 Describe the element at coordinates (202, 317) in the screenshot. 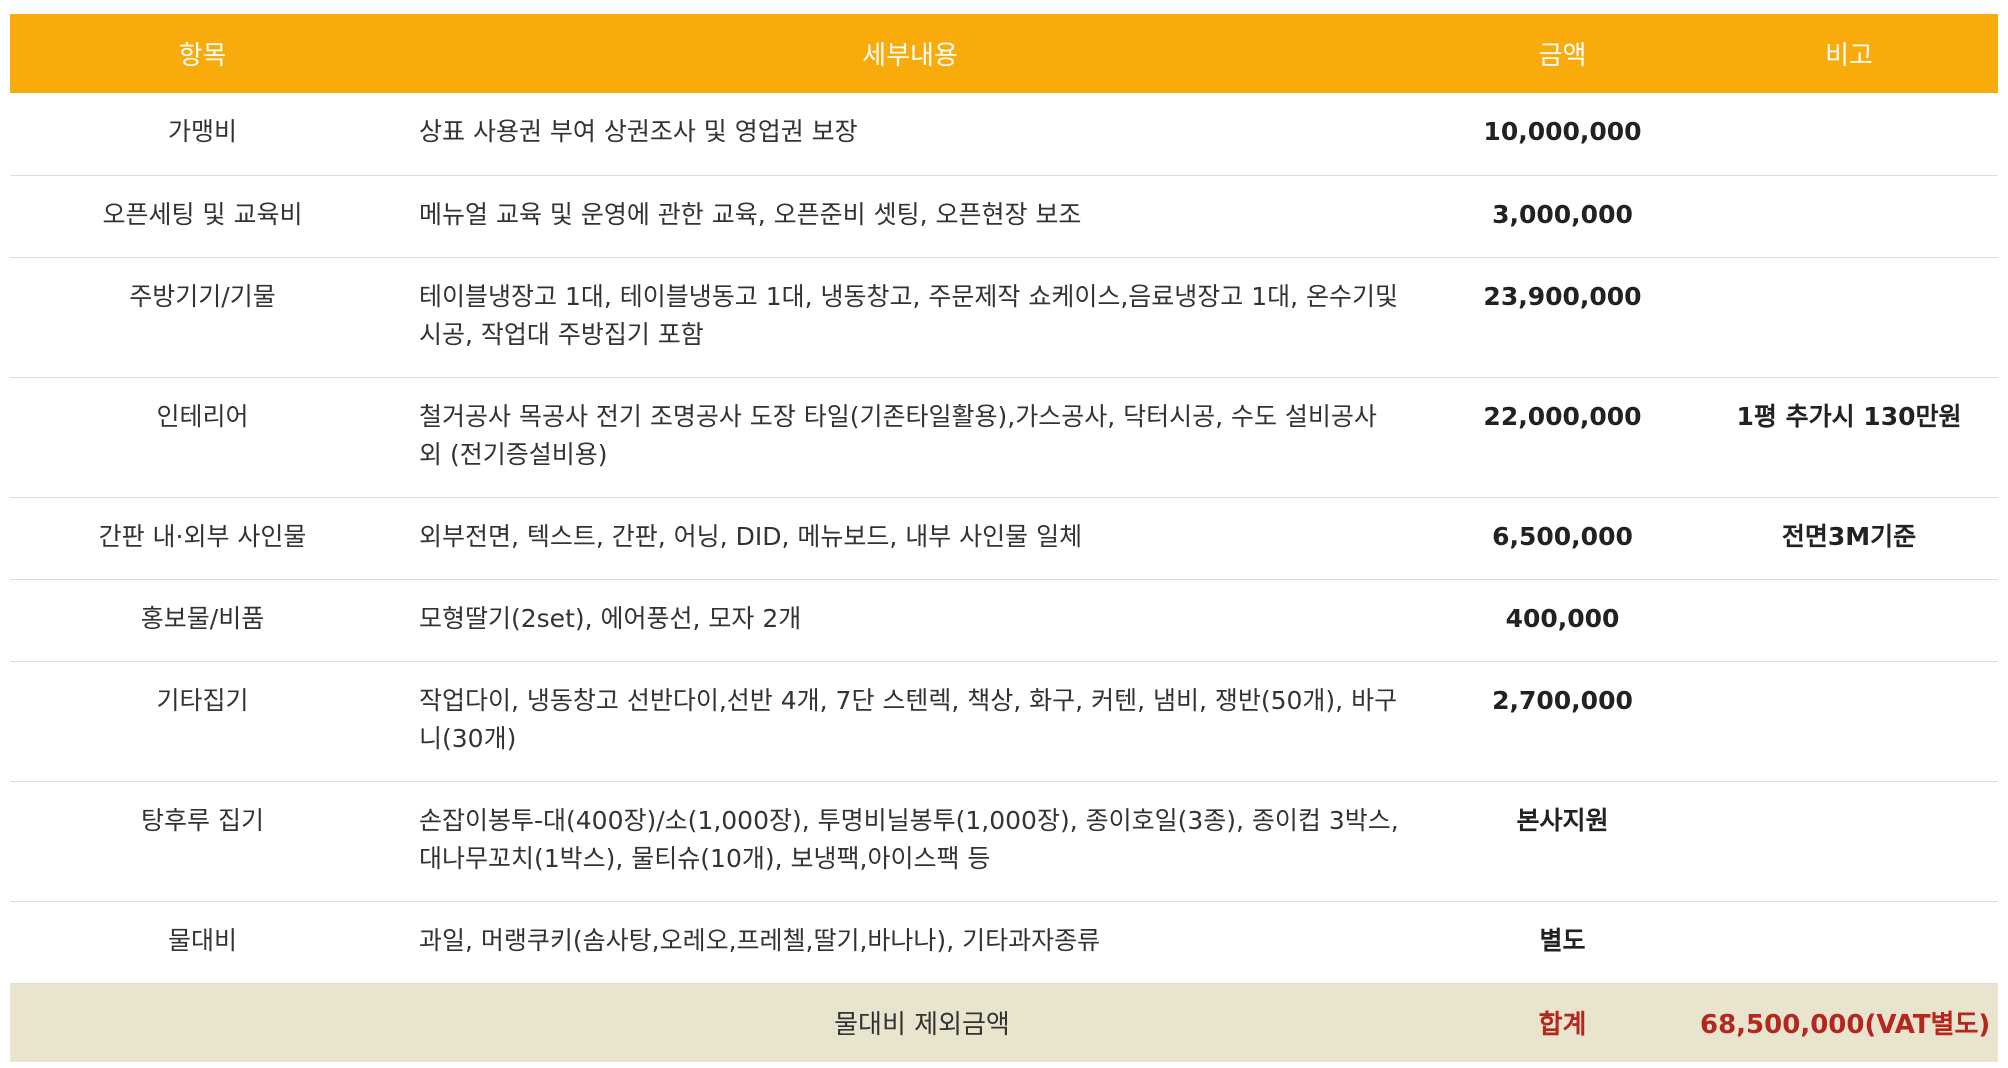

I see `row-item: 주방기기/기물` at that location.